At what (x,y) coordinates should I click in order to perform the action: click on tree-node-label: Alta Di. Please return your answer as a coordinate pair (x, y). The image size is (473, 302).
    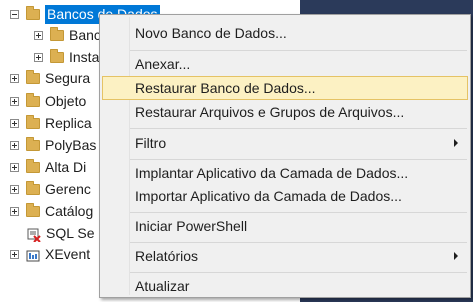
    Looking at the image, I should click on (66, 167).